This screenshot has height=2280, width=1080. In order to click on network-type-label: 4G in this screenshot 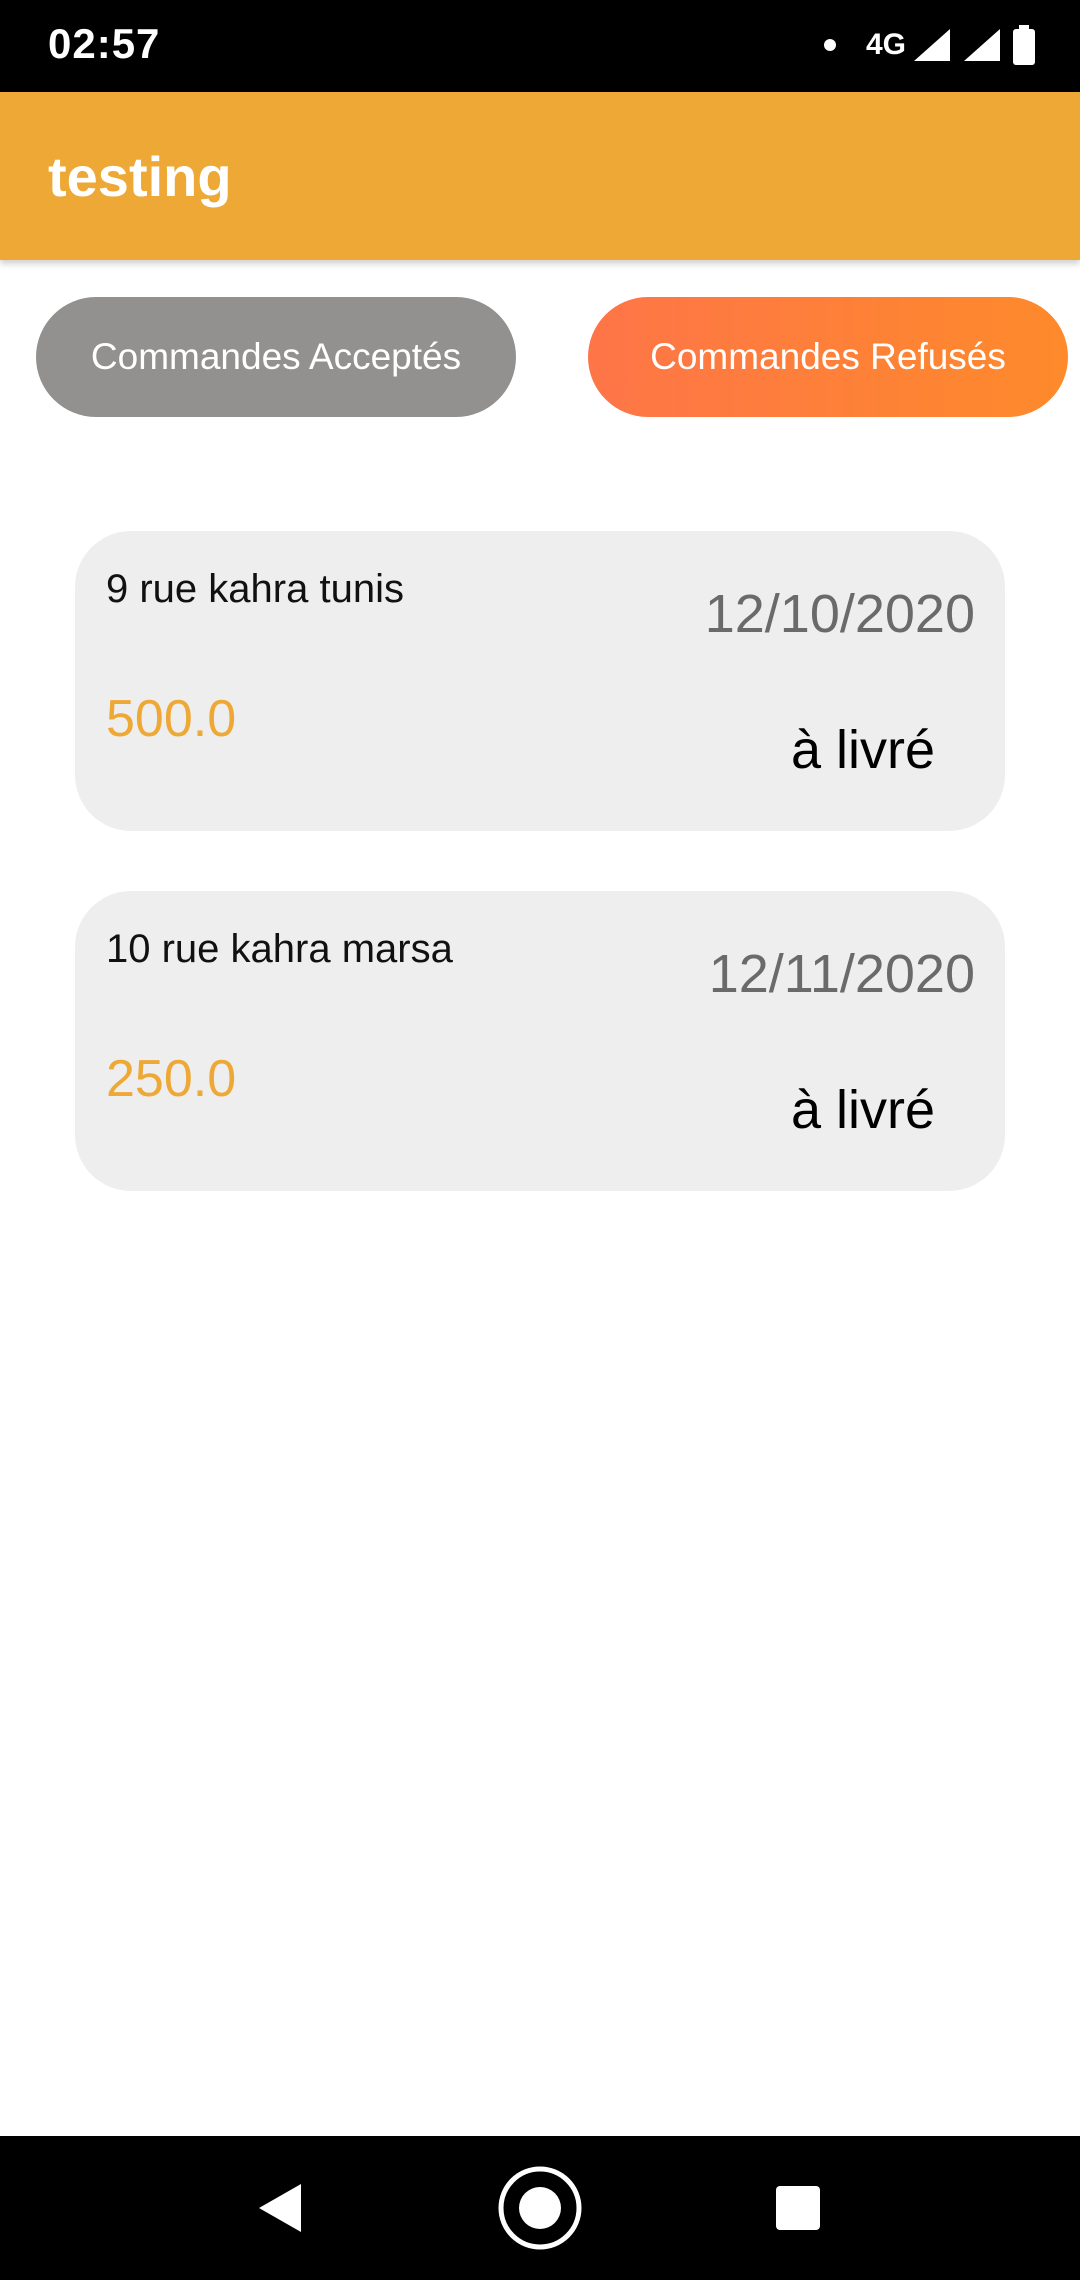, I will do `click(885, 44)`.